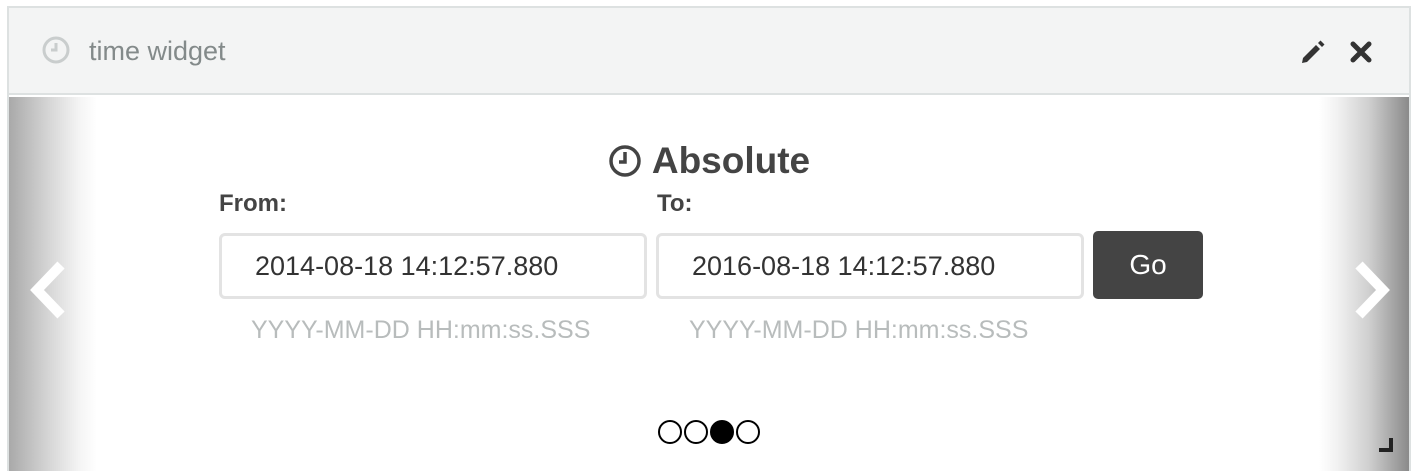 The image size is (1418, 476). I want to click on to-datetime-input, so click(870, 266).